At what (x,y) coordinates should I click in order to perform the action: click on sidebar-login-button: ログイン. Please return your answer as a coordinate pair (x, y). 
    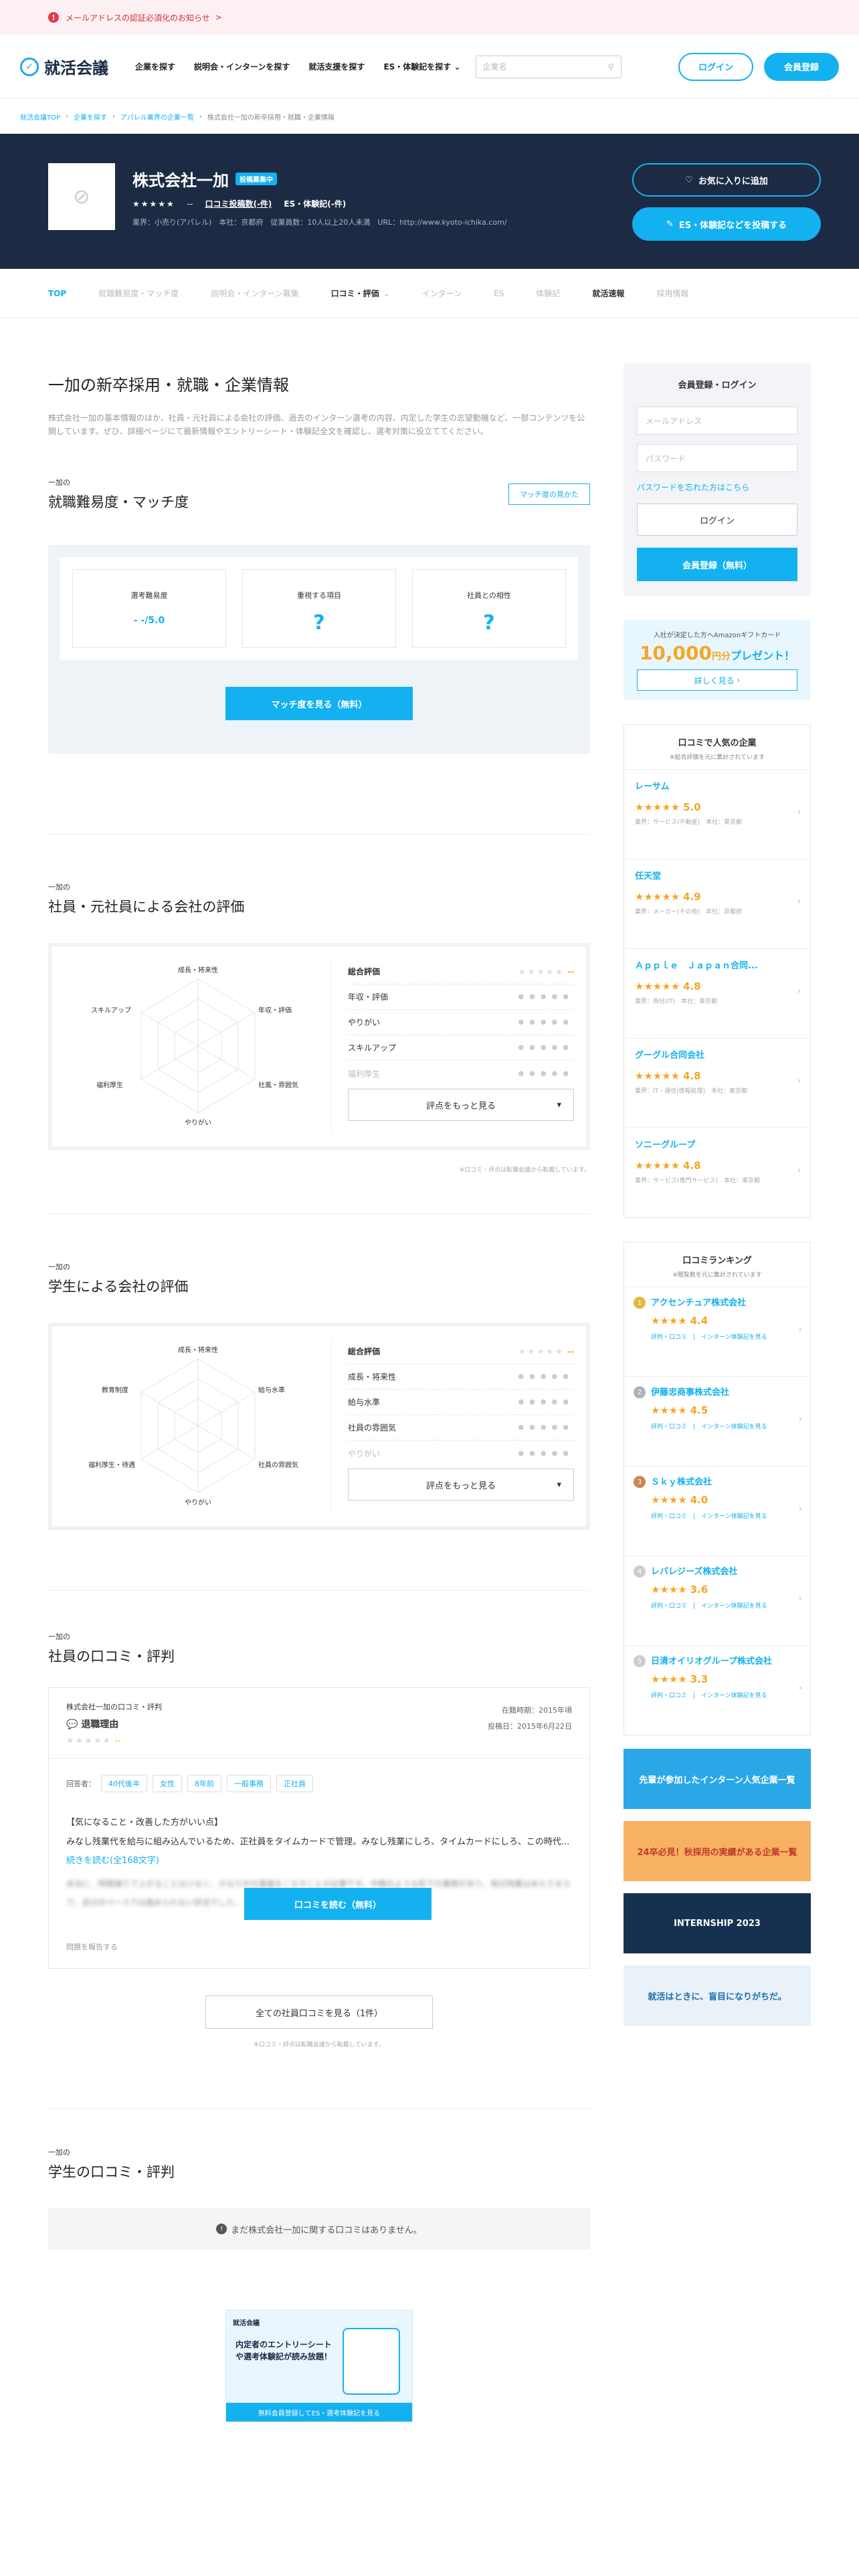
    Looking at the image, I should click on (717, 520).